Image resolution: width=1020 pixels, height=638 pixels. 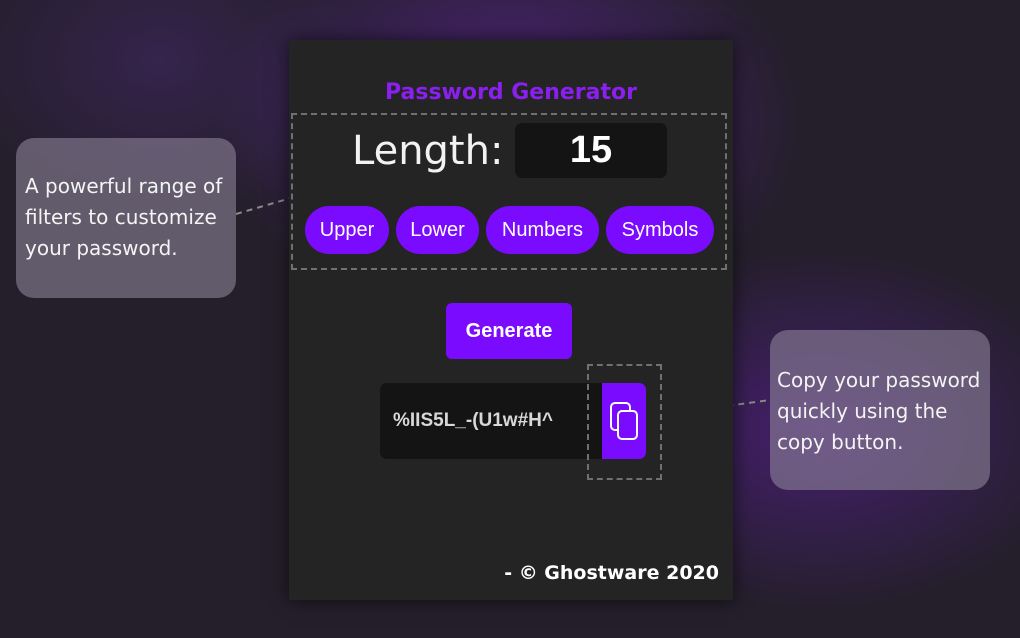 I want to click on footer-copyright: - © Ghostware 2020, so click(x=611, y=573).